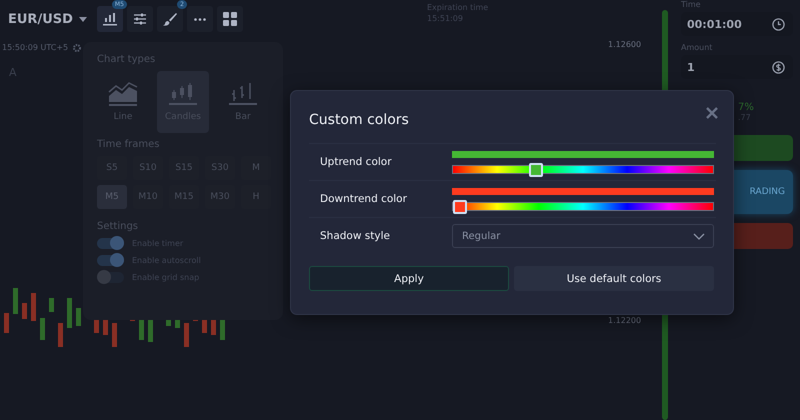 The image size is (800, 420). I want to click on clock-text: 15:50:09 UTC+5, so click(35, 47).